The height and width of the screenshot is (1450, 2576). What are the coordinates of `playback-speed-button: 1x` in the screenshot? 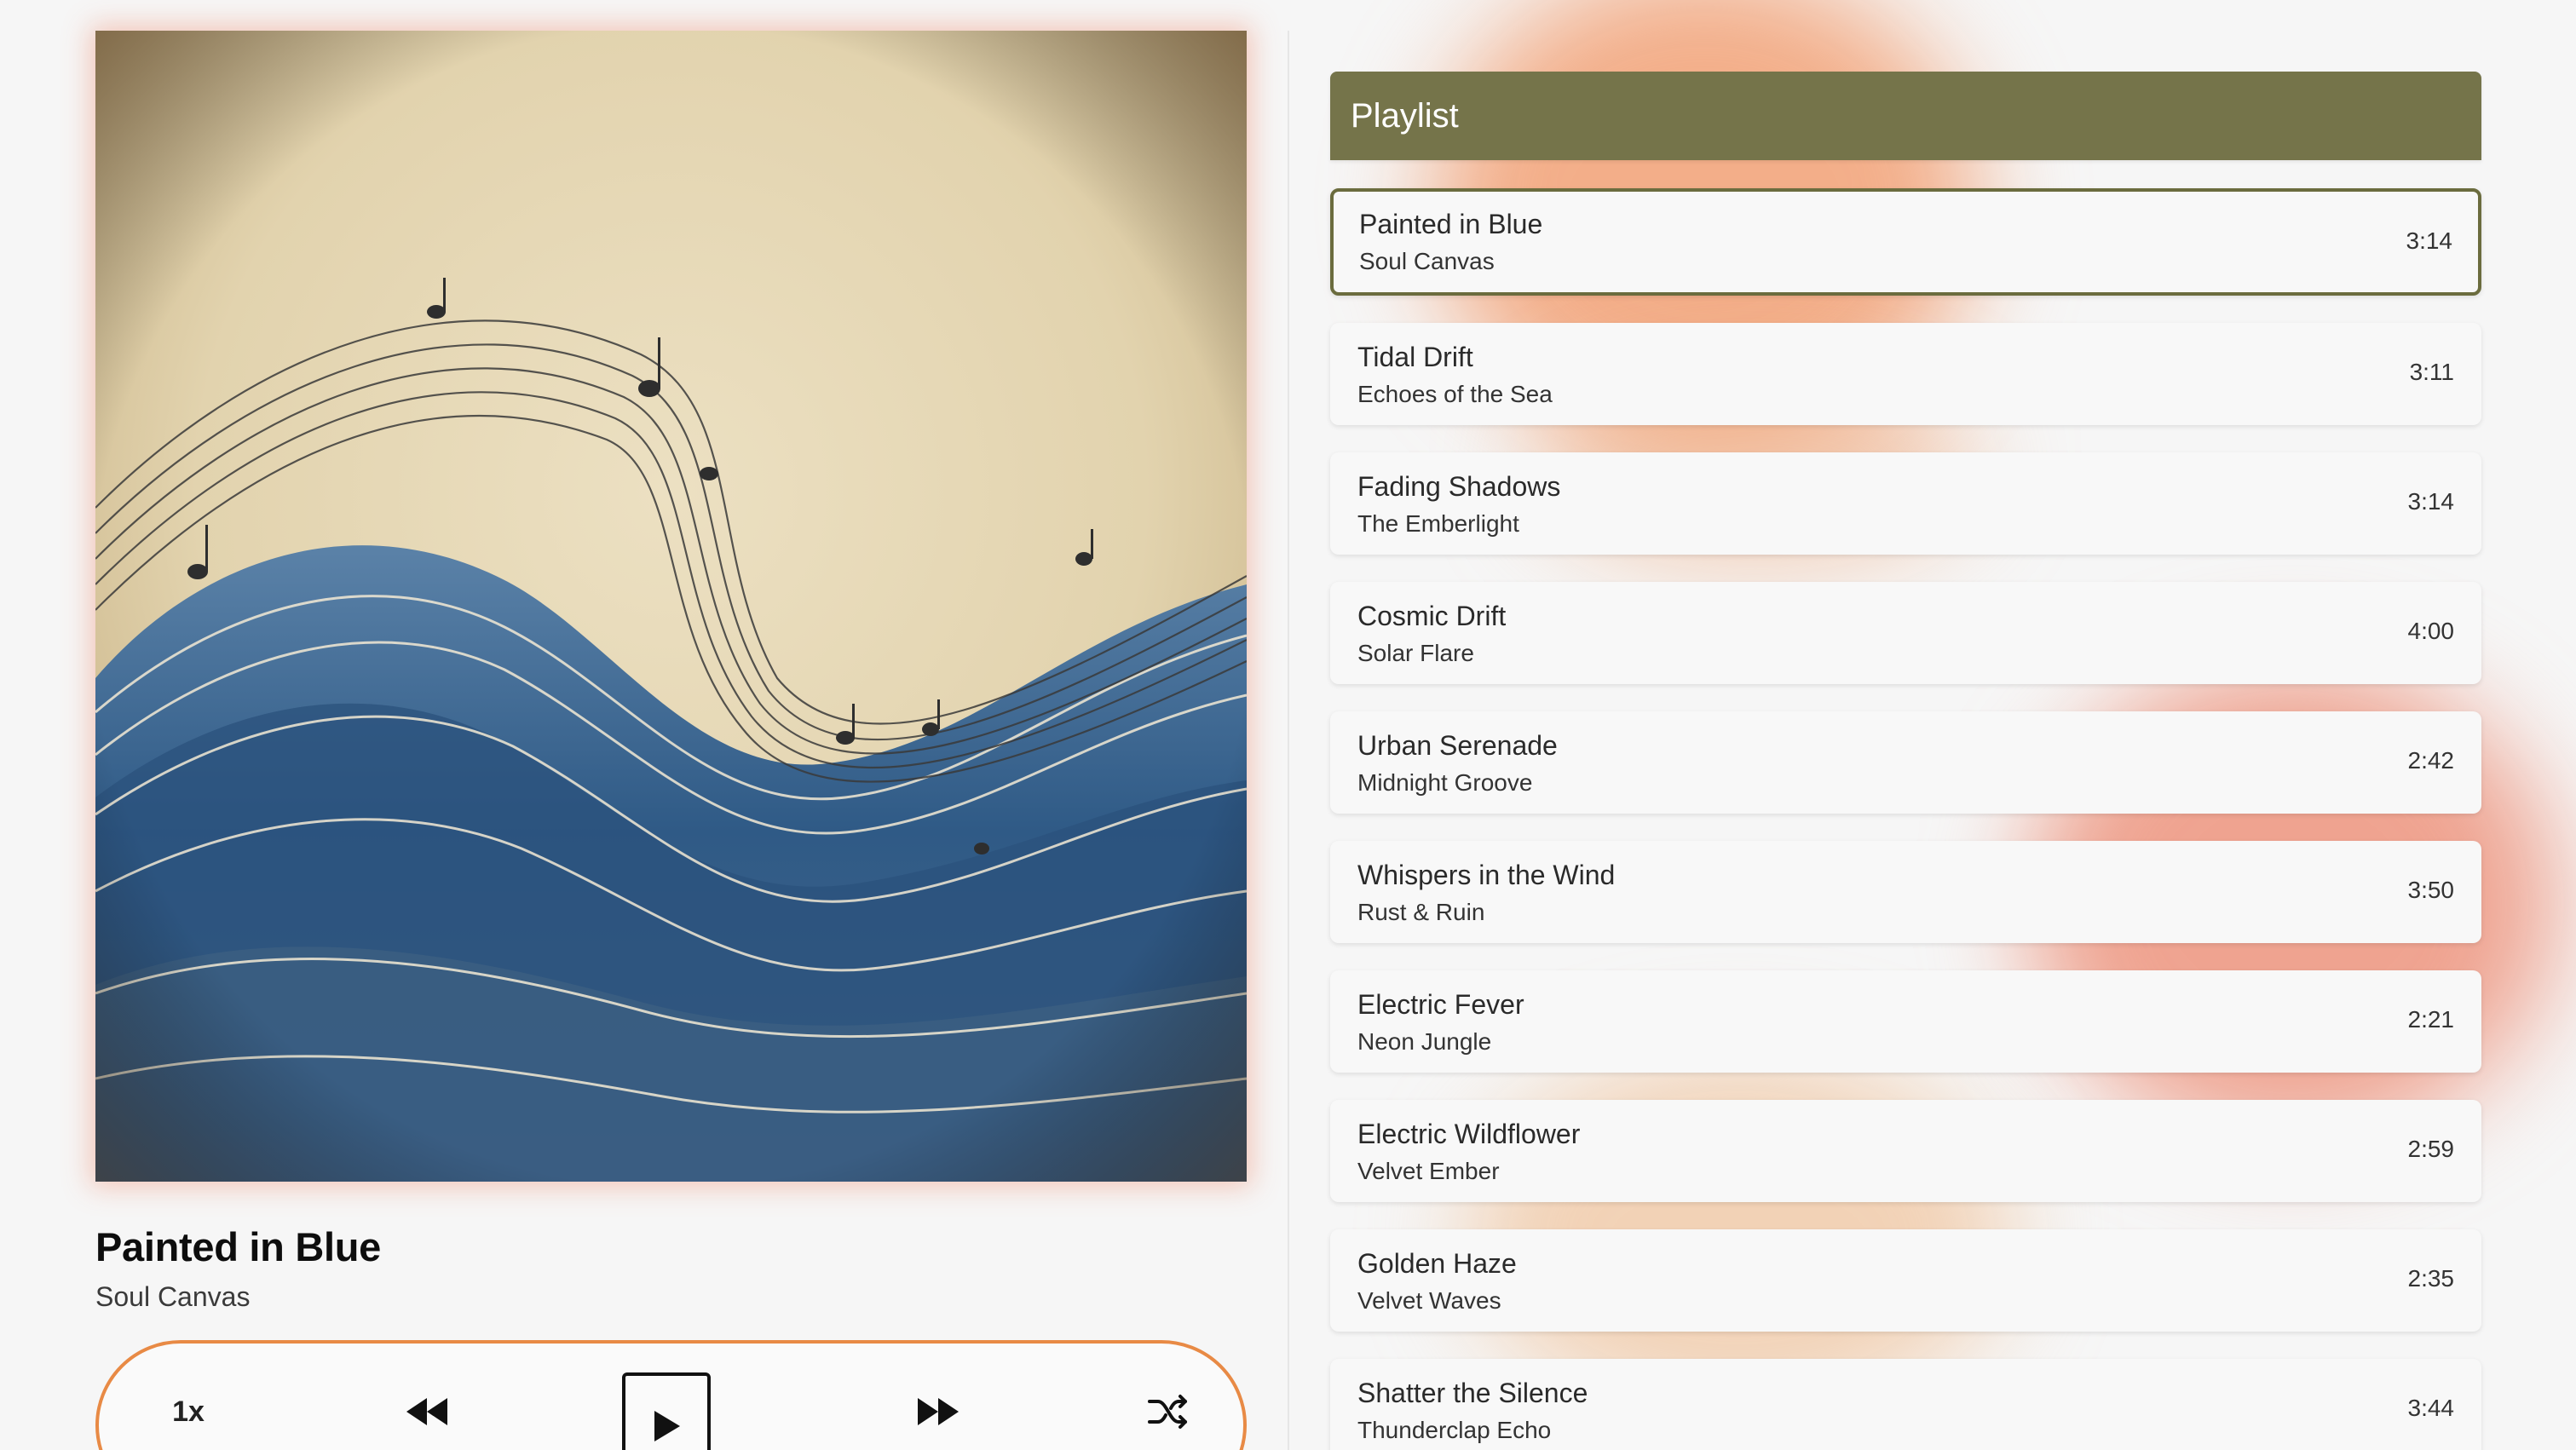 It's located at (188, 1397).